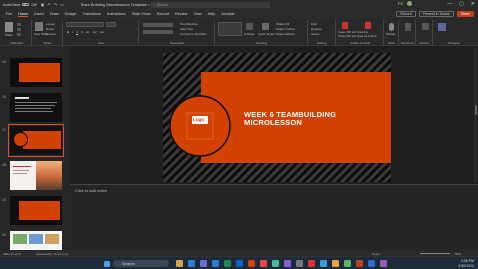 The image size is (478, 269). I want to click on addins-icon, so click(425, 26).